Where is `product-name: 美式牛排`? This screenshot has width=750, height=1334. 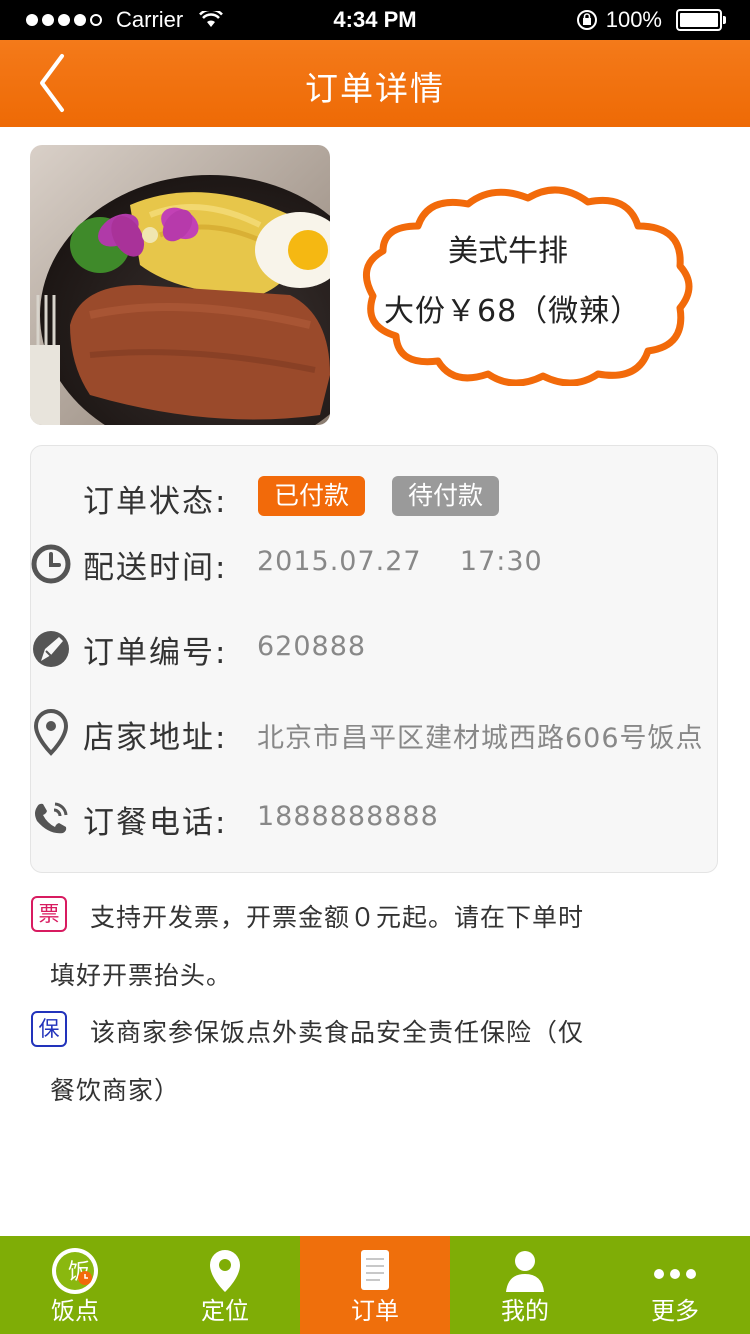 product-name: 美式牛排 is located at coordinates (508, 251).